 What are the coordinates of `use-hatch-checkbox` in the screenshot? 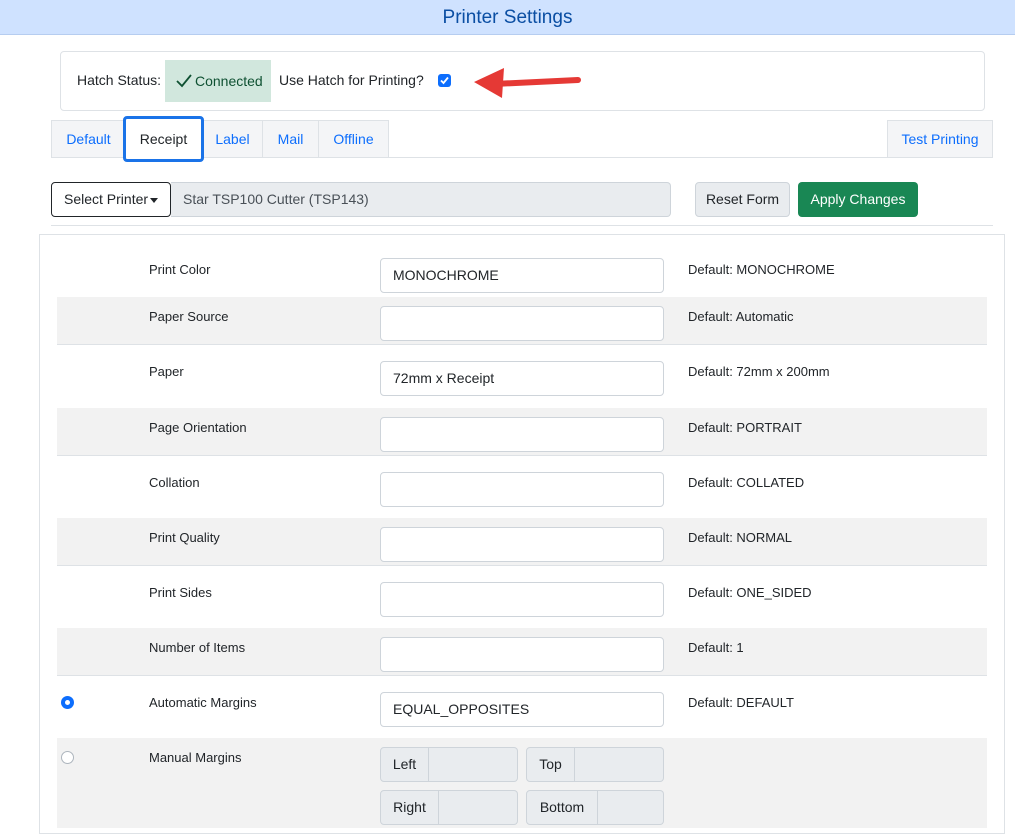 It's located at (444, 80).